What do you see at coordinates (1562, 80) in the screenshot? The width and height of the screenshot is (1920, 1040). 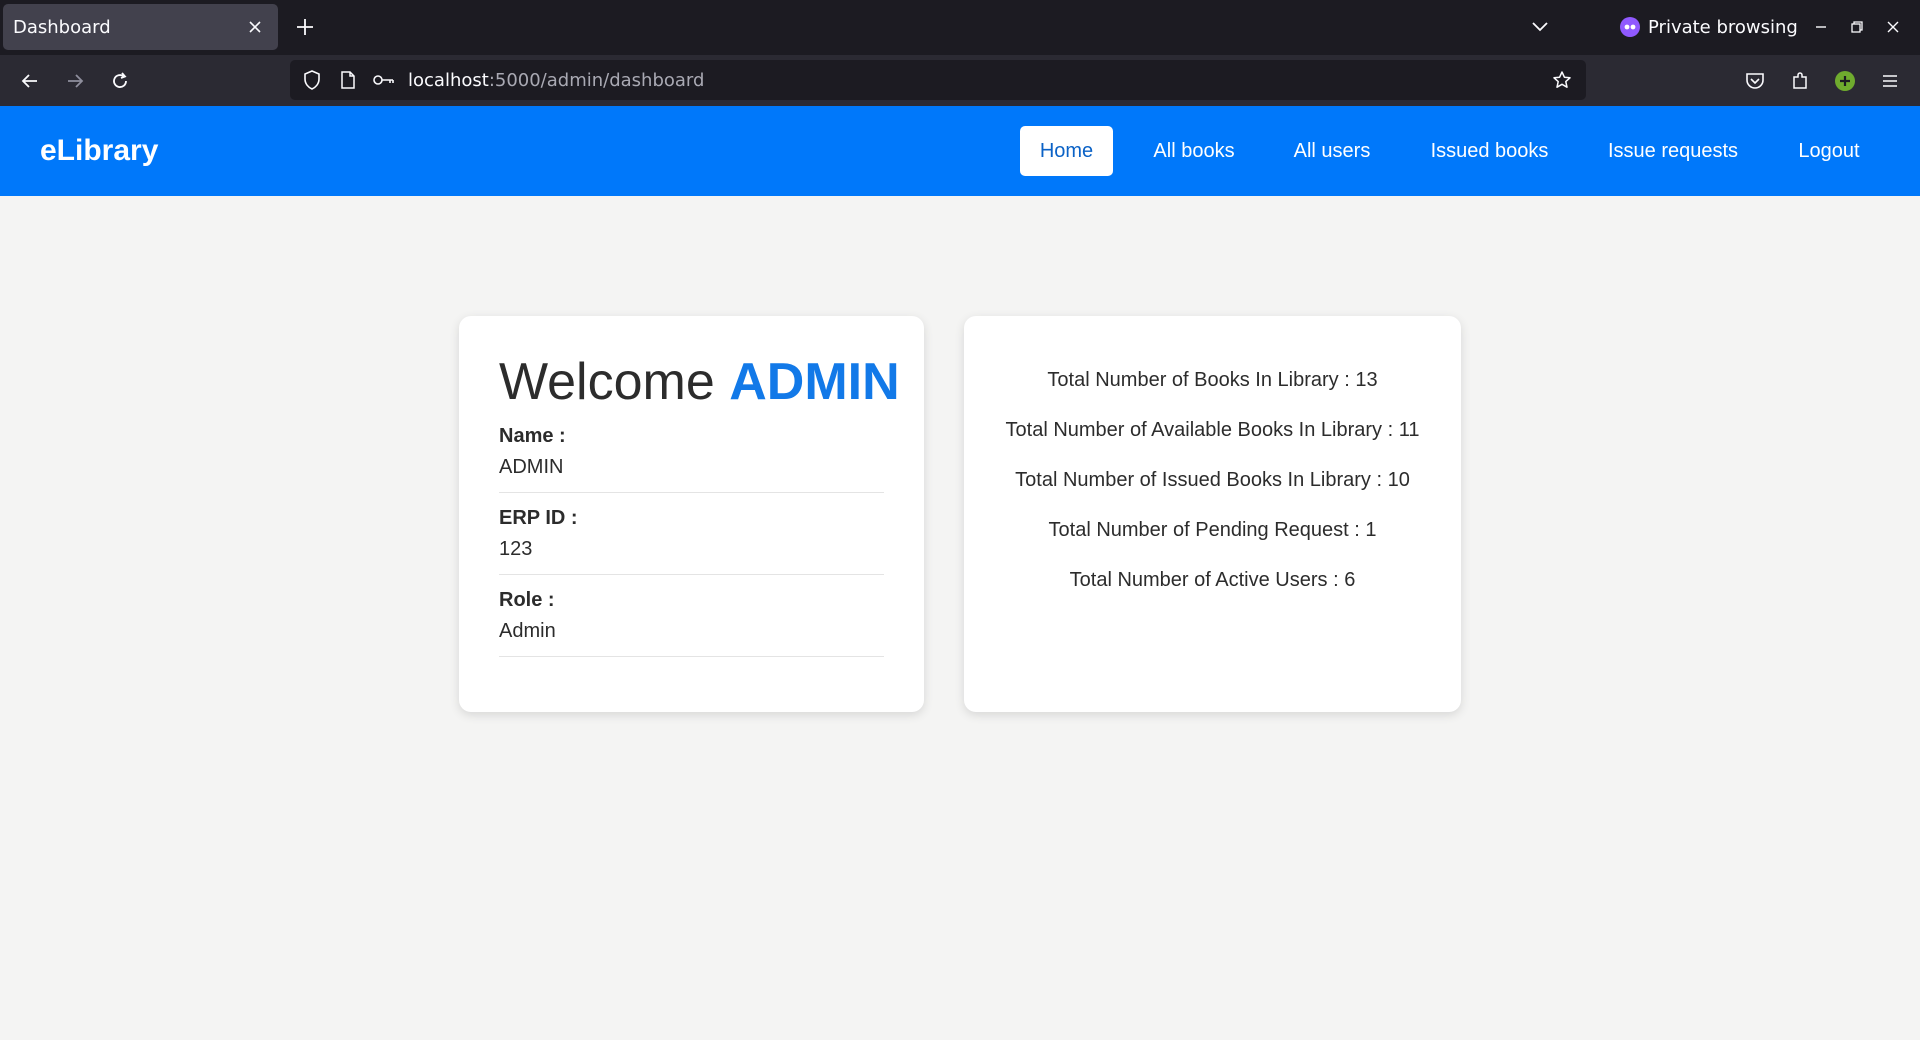 I see `star-icon` at bounding box center [1562, 80].